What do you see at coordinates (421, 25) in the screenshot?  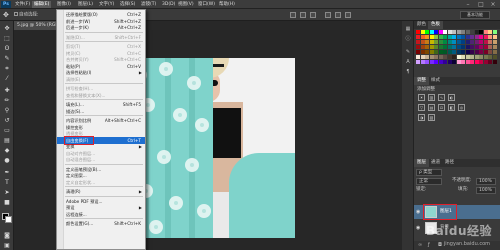 I see `tab-color: 颜色` at bounding box center [421, 25].